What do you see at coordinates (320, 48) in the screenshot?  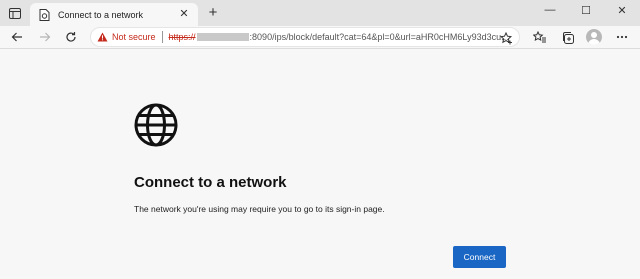 I see `toolbar-divider` at bounding box center [320, 48].